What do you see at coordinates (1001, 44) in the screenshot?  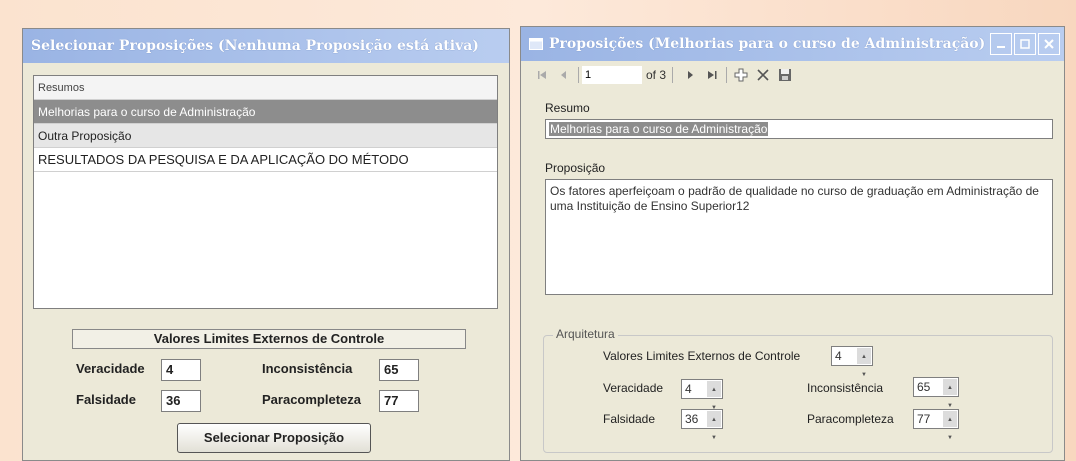 I see `minimize-icon` at bounding box center [1001, 44].